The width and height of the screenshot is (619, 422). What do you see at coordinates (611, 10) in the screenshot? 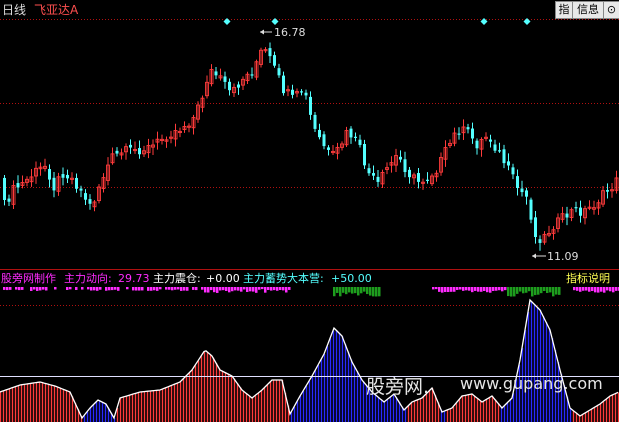
I see `settings-icon: ⊙` at bounding box center [611, 10].